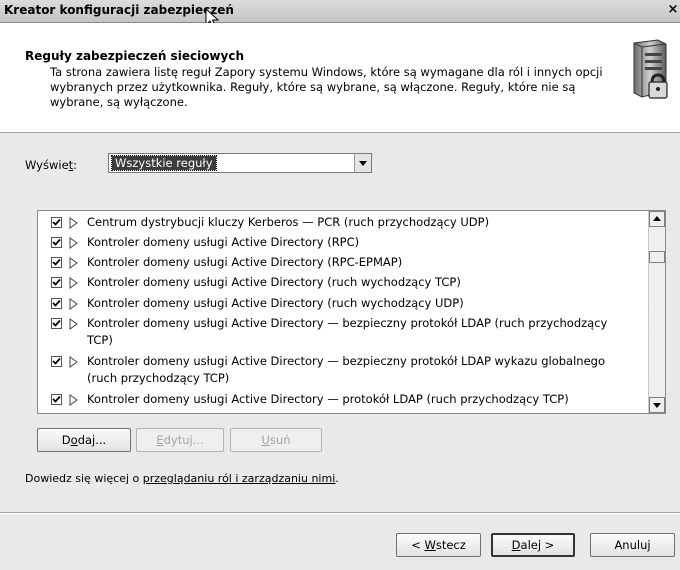  Describe the element at coordinates (340, 14) in the screenshot. I see `title-bar: Kreator konfiguracji zabezpieczeń ×` at that location.